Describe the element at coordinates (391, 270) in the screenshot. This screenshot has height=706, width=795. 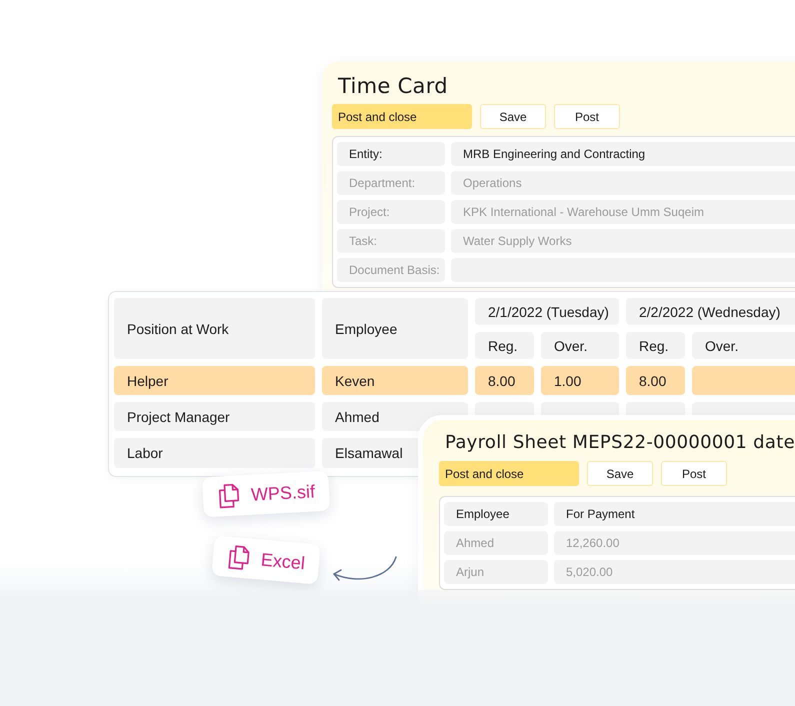
I see `field-label: Document Basis:` at that location.